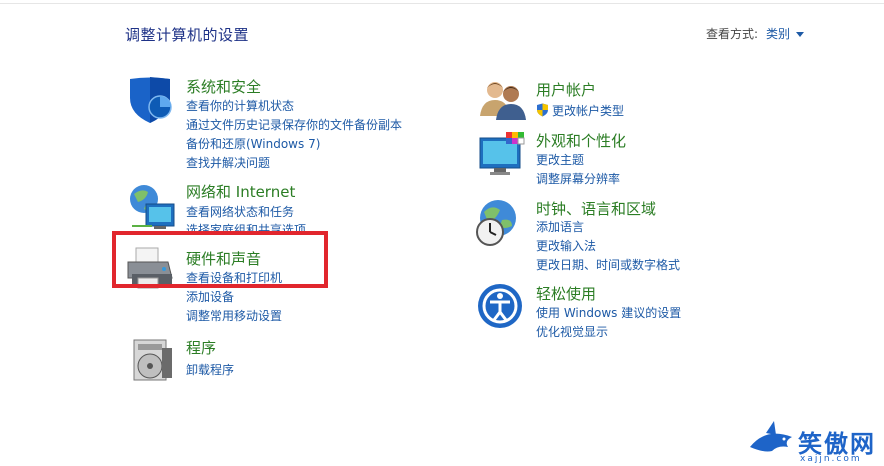  I want to click on top-divider, so click(442, 3).